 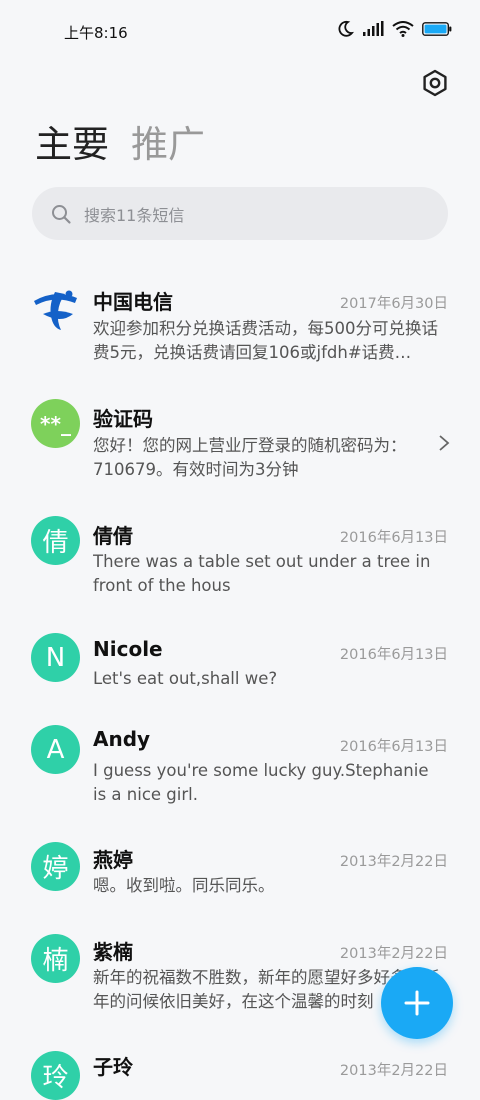 What do you see at coordinates (72, 145) in the screenshot?
I see `tab-primary: 主要` at bounding box center [72, 145].